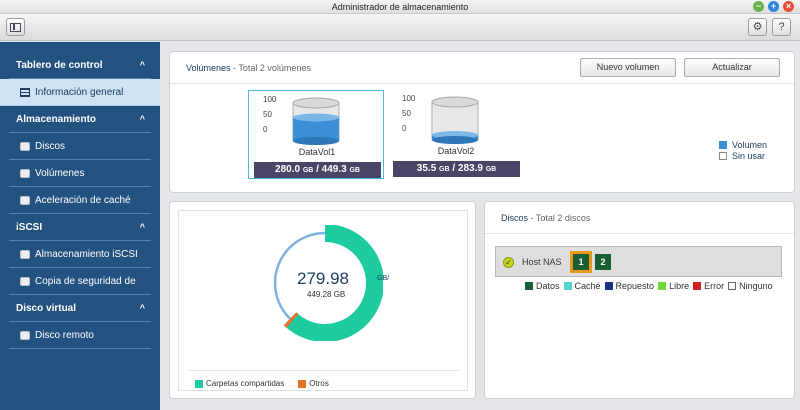 The width and height of the screenshot is (800, 410). Describe the element at coordinates (515, 218) in the screenshot. I see `disks-title: Discos` at that location.